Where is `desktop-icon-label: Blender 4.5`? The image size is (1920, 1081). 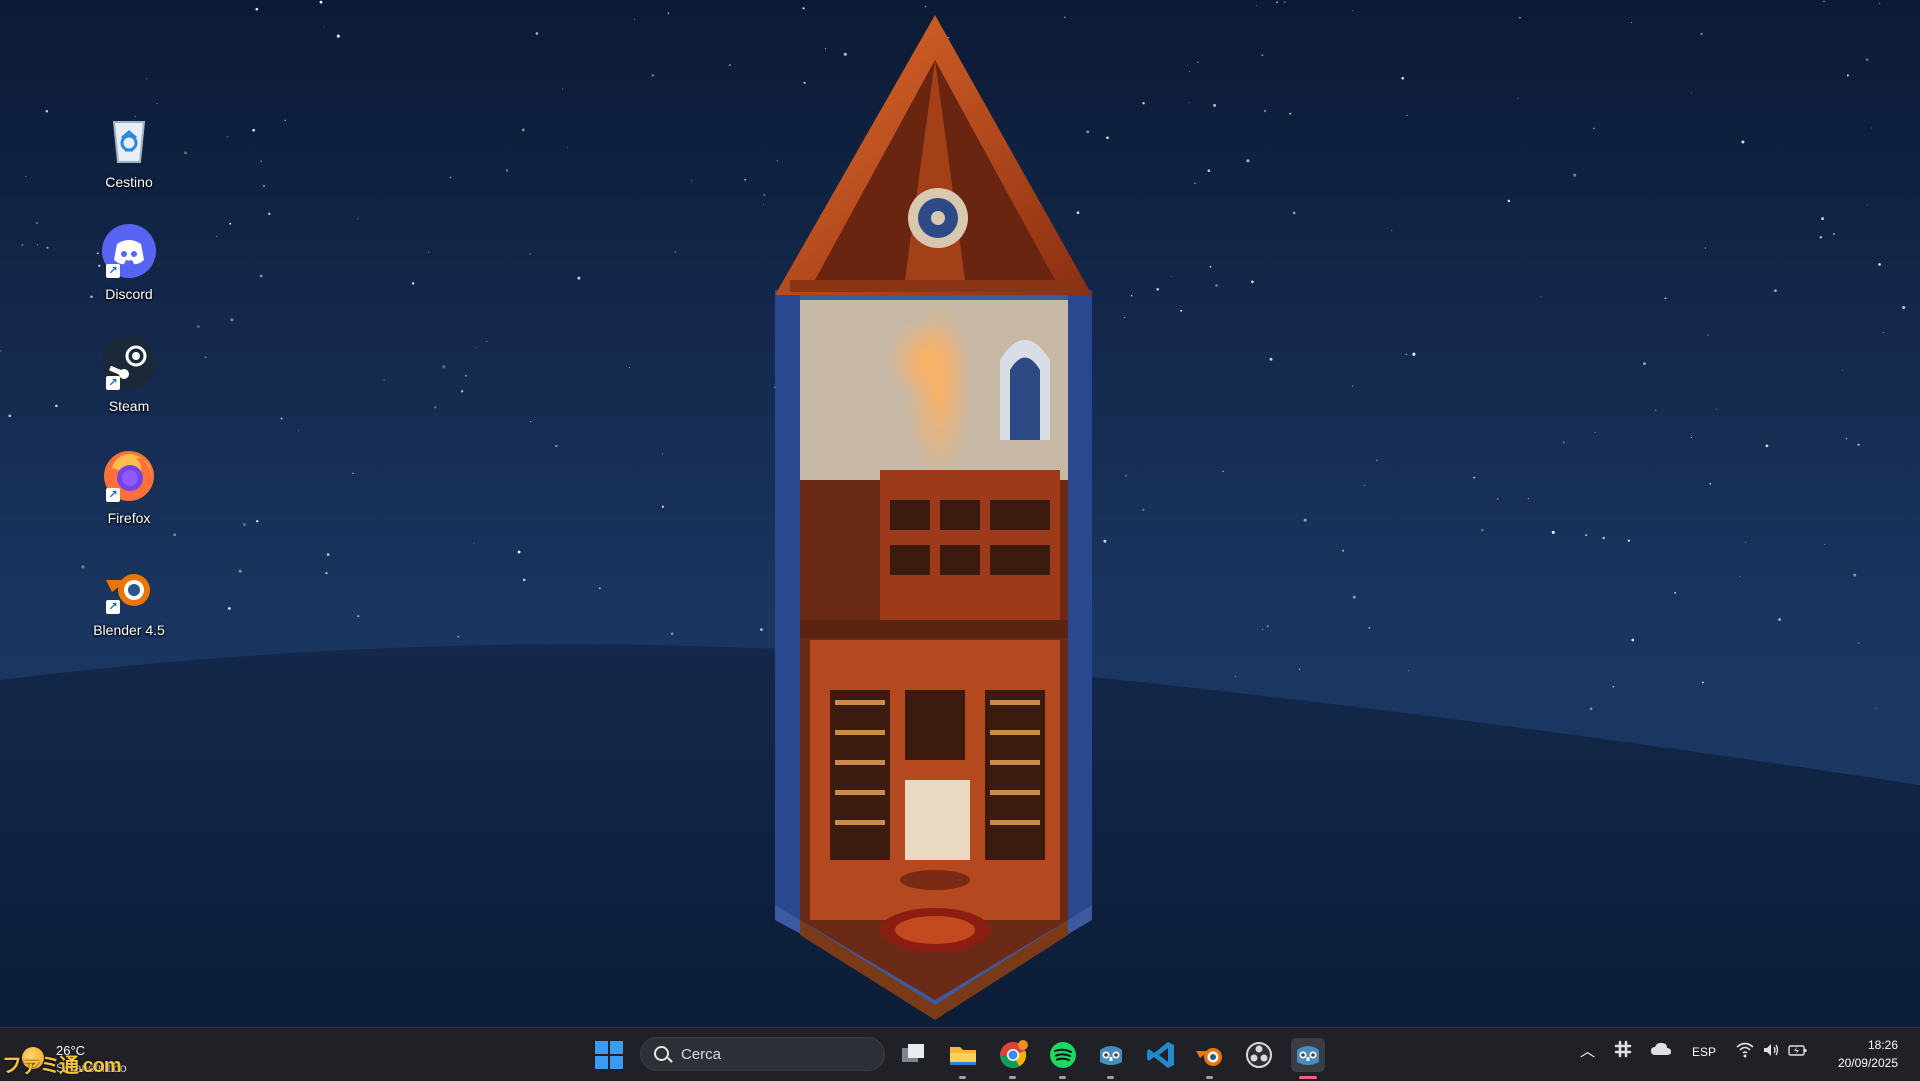
desktop-icon-label: Blender 4.5 is located at coordinates (129, 630).